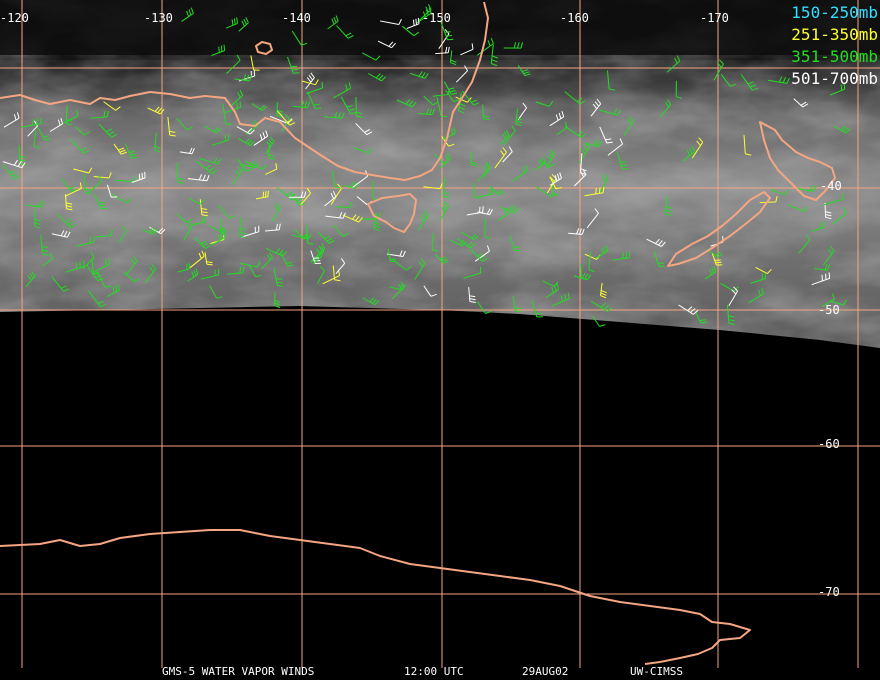  What do you see at coordinates (434, 671) in the screenshot?
I see `footer-time: 12:00 UTC` at bounding box center [434, 671].